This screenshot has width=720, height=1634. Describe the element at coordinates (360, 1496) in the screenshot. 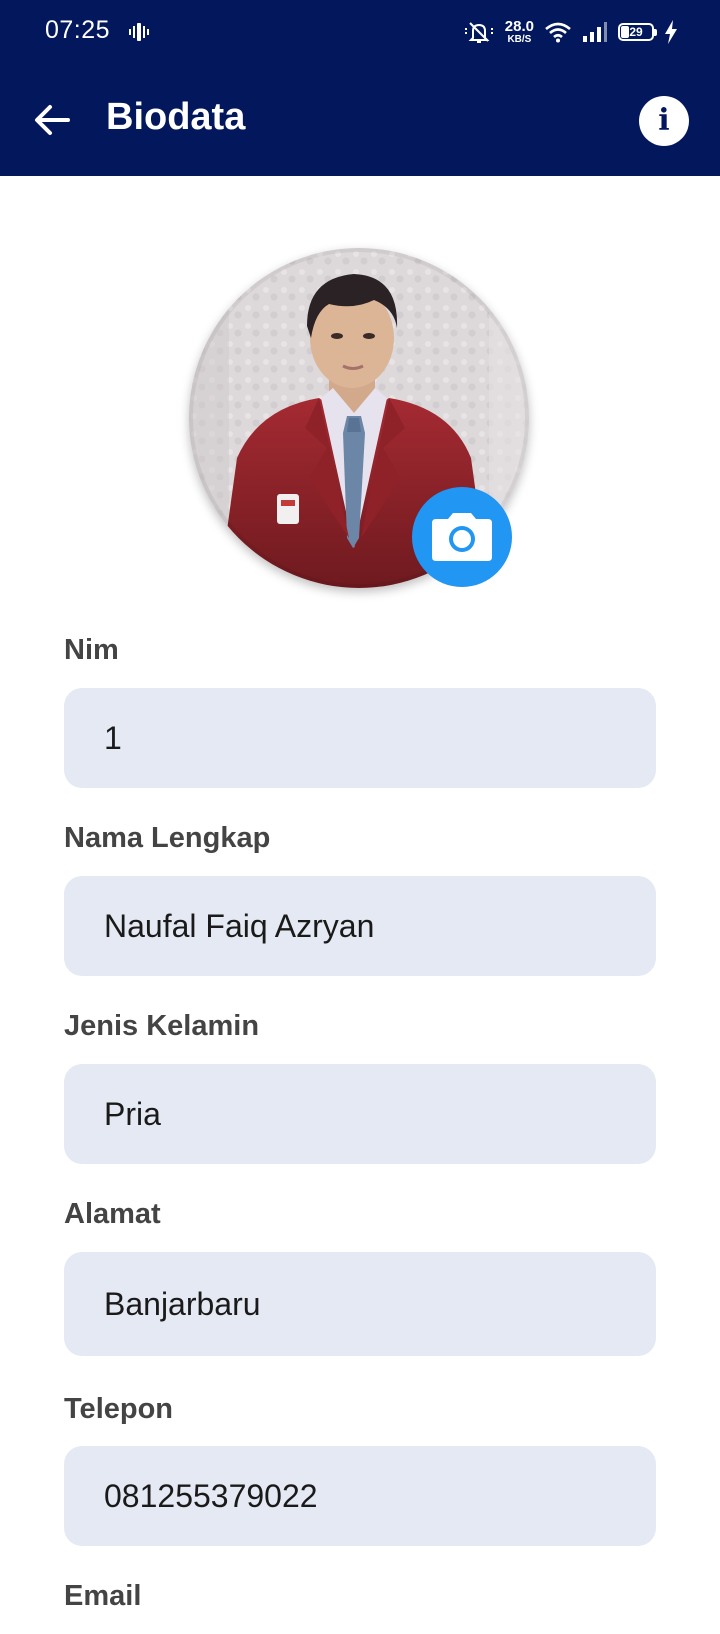

I see `phone-field` at that location.